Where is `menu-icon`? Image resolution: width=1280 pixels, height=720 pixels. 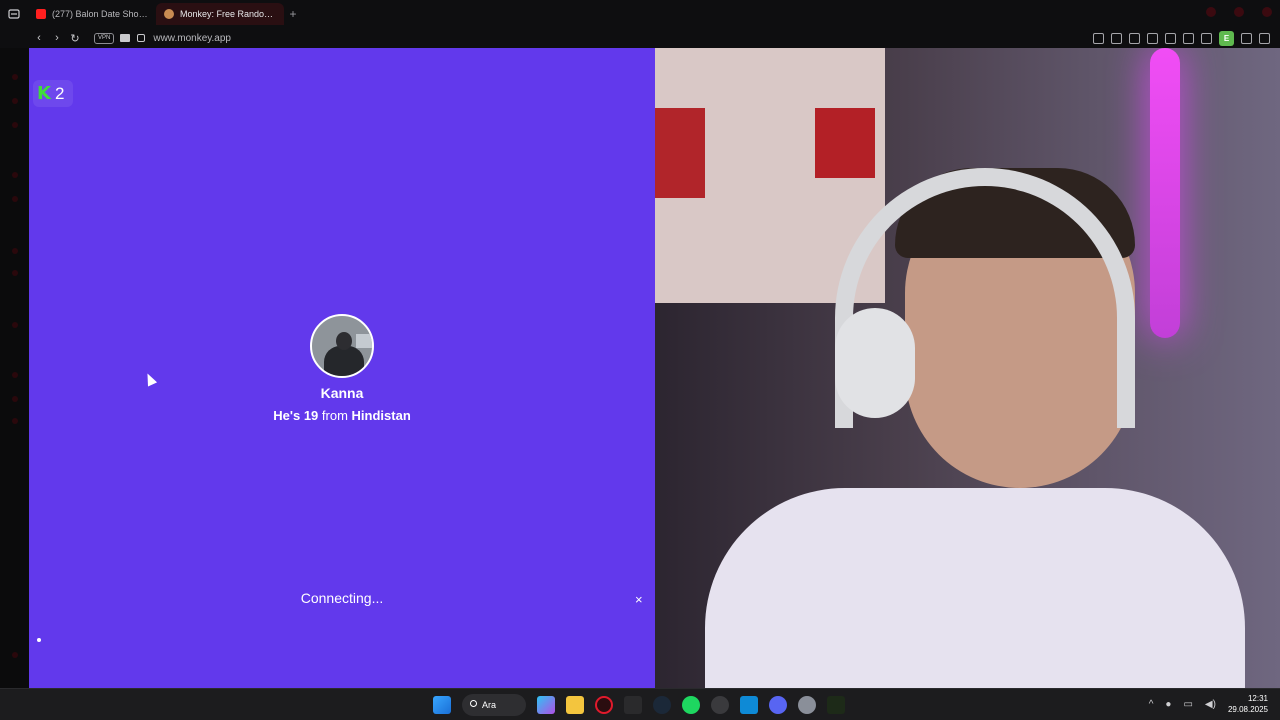
menu-icon is located at coordinates (1264, 38).